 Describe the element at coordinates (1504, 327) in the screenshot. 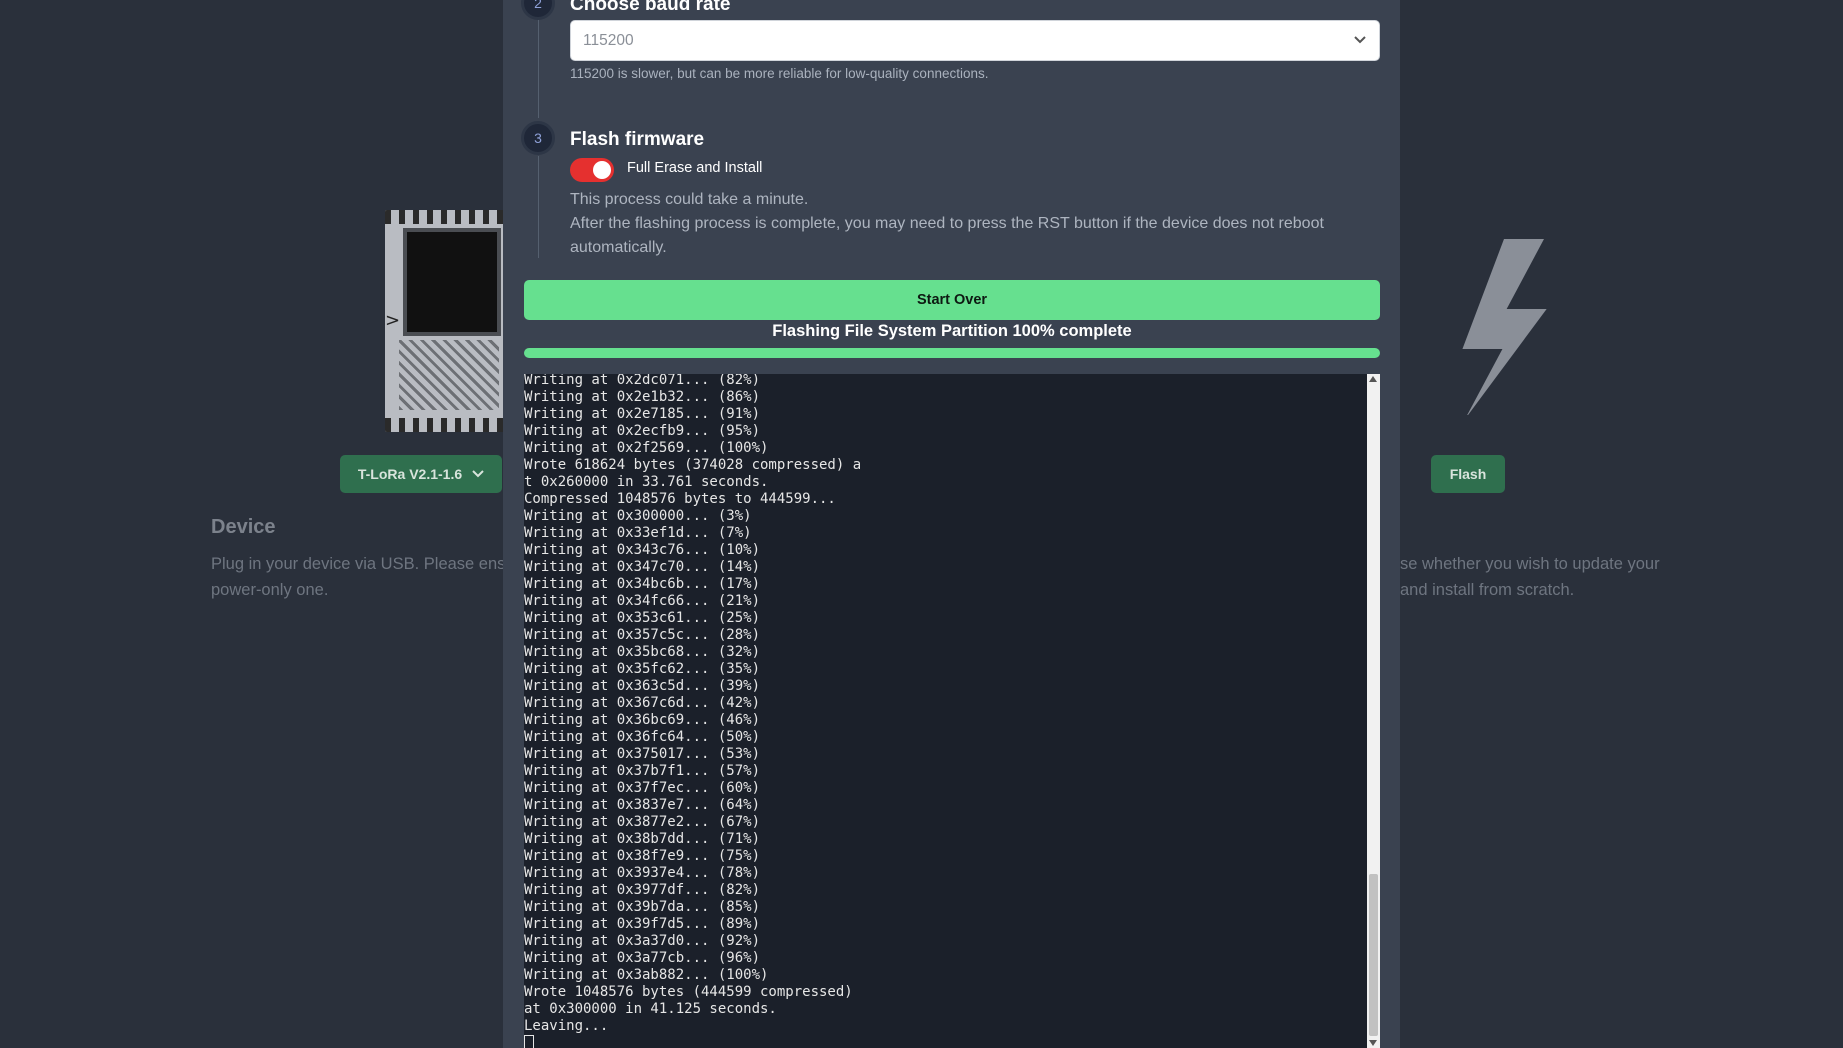

I see `lightning-bolt-icon` at that location.